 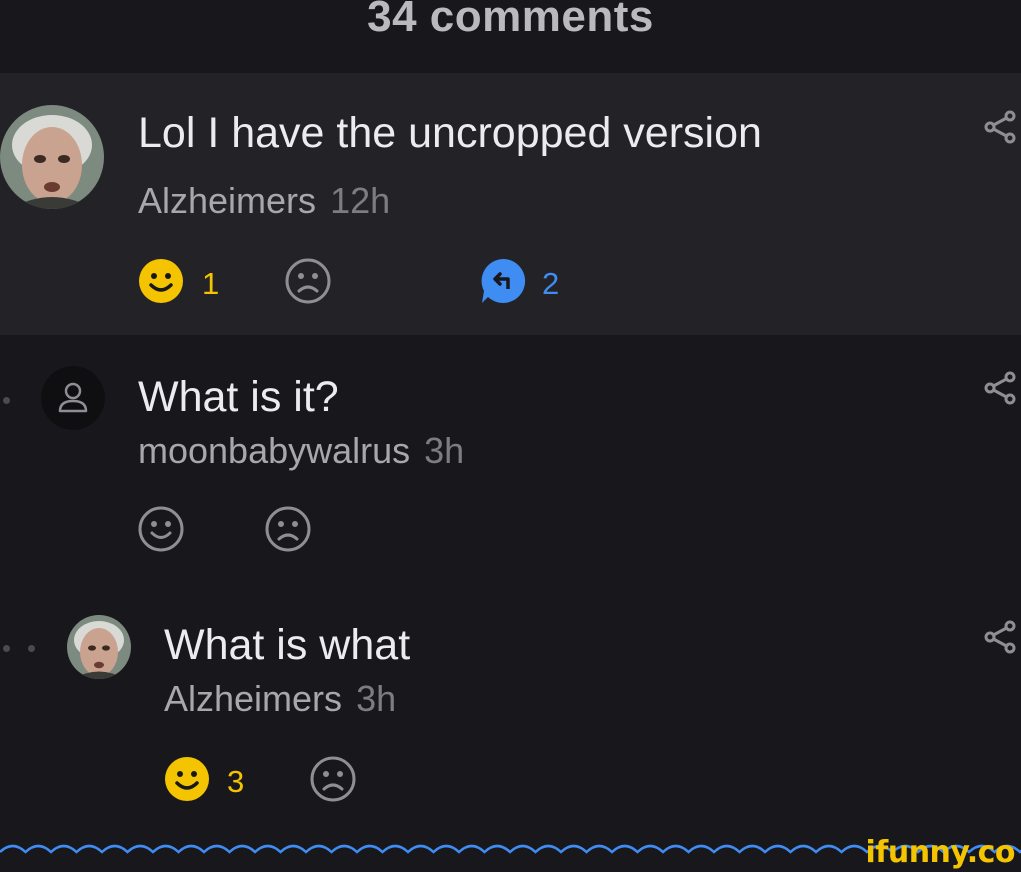 I want to click on reply-button, so click(x=503, y=283).